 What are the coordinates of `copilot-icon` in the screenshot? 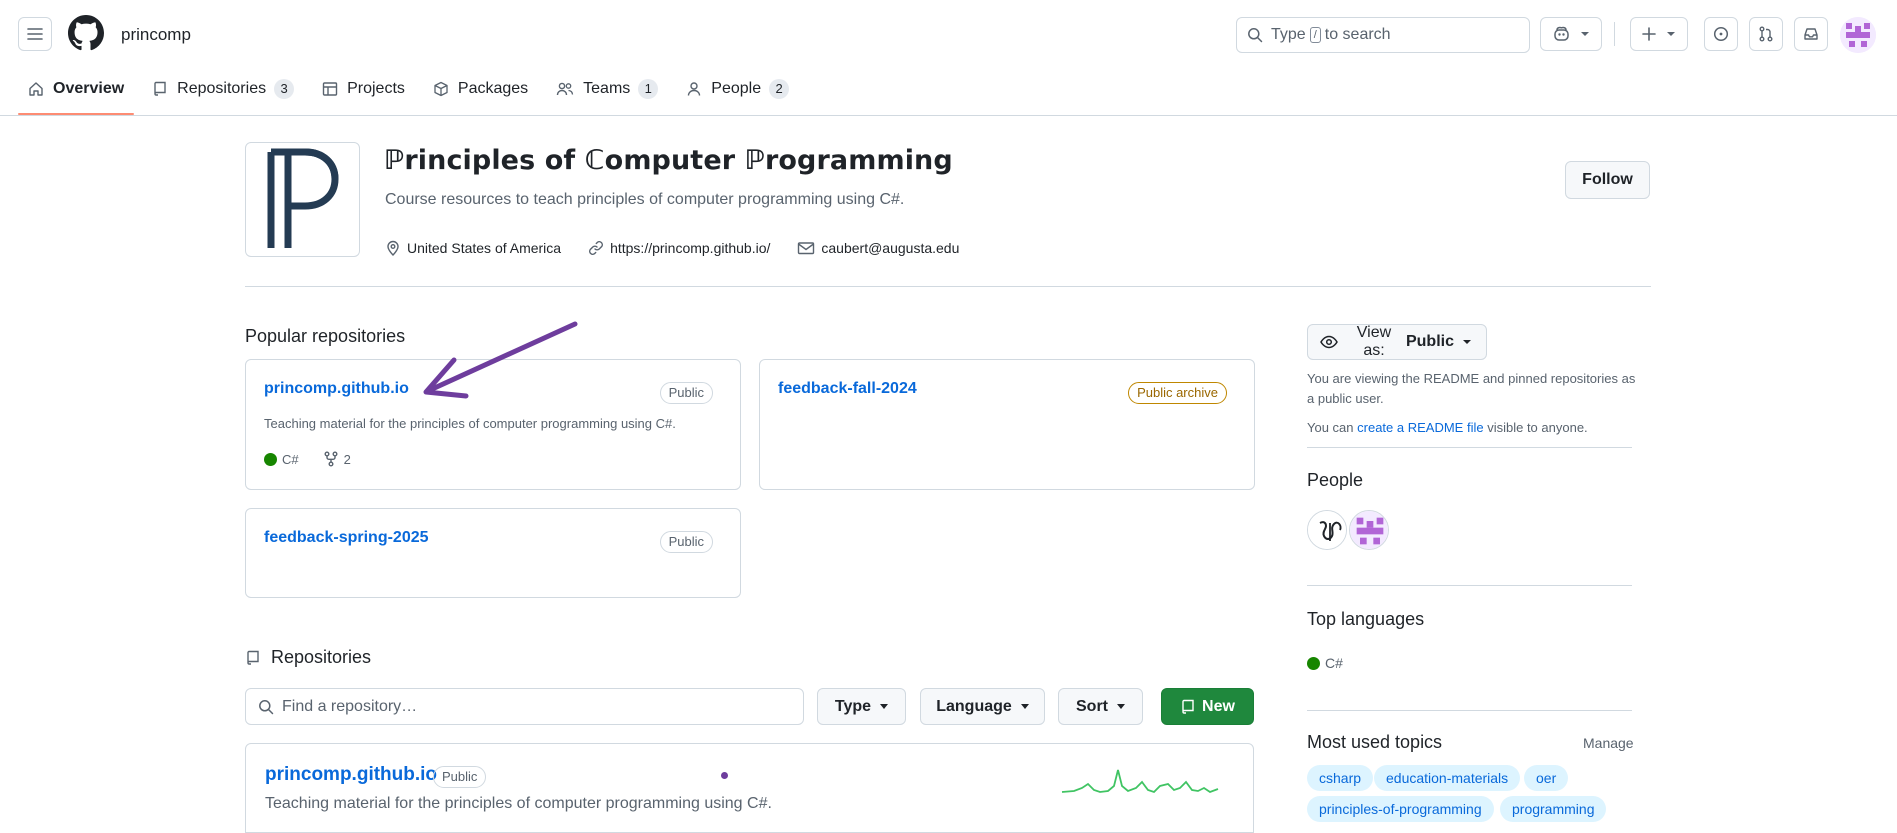 It's located at (1561, 34).